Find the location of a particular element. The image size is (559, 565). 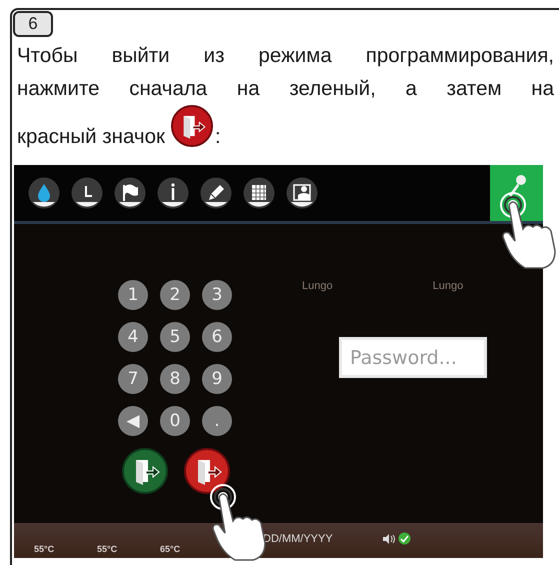

keypad-key: 6 is located at coordinates (217, 337).